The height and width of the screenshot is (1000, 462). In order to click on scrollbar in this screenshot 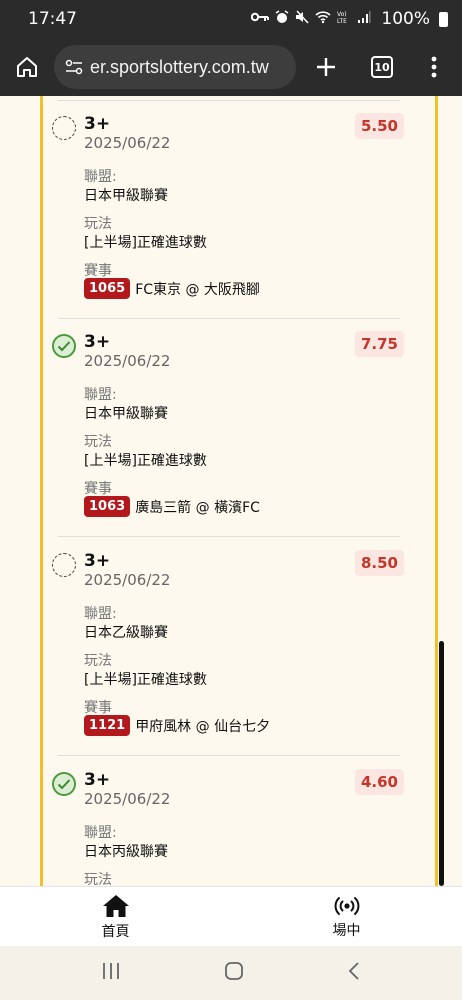, I will do `click(441, 763)`.